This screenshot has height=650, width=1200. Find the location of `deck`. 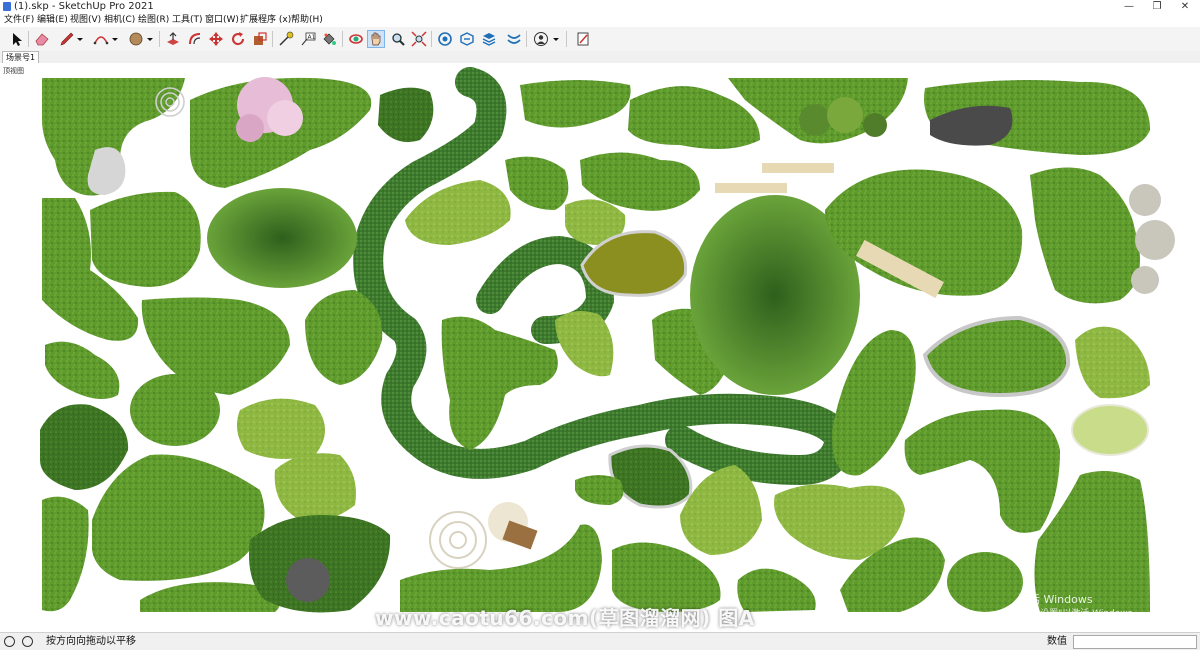

deck is located at coordinates (520, 535).